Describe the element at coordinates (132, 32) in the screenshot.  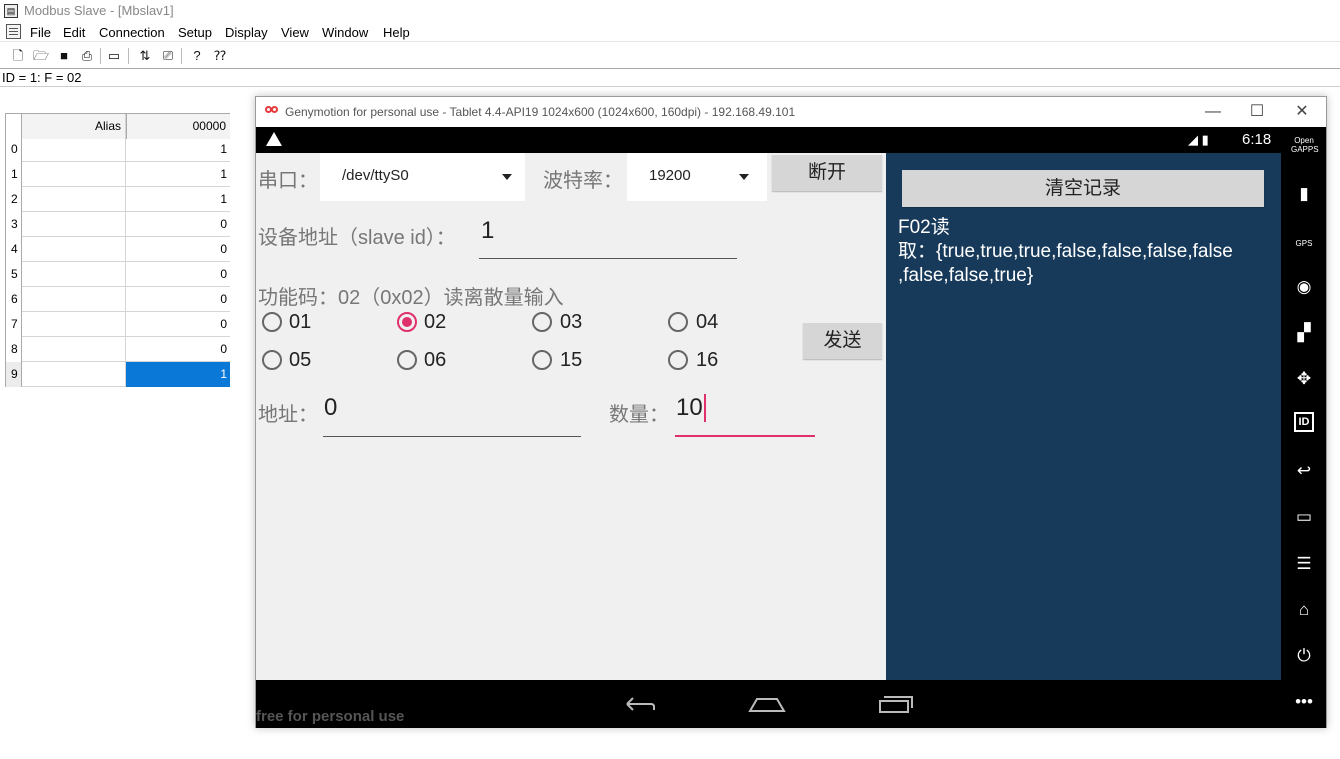
I see `menu-connection: Connection` at that location.